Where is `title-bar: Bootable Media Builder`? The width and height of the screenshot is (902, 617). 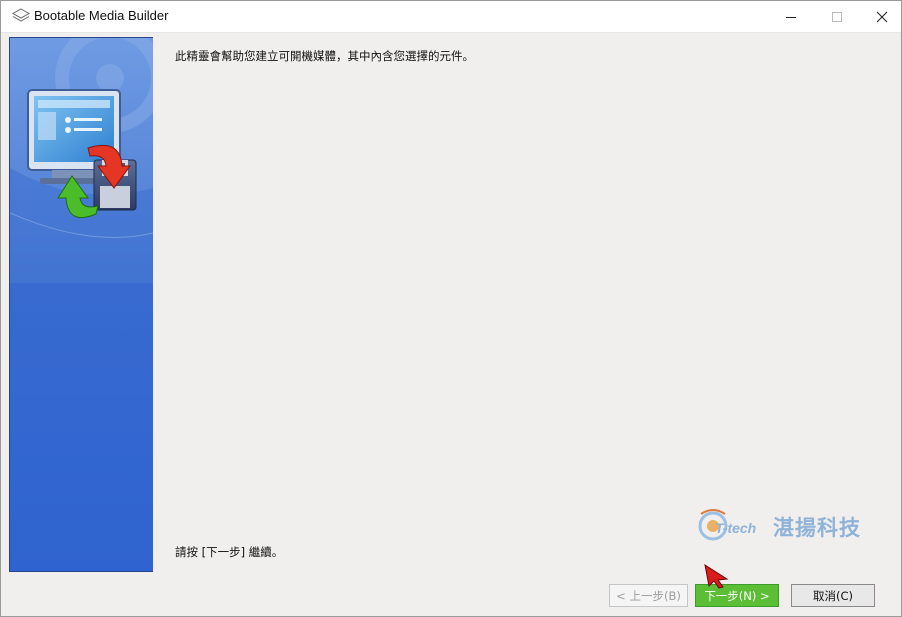
title-bar: Bootable Media Builder is located at coordinates (451, 17).